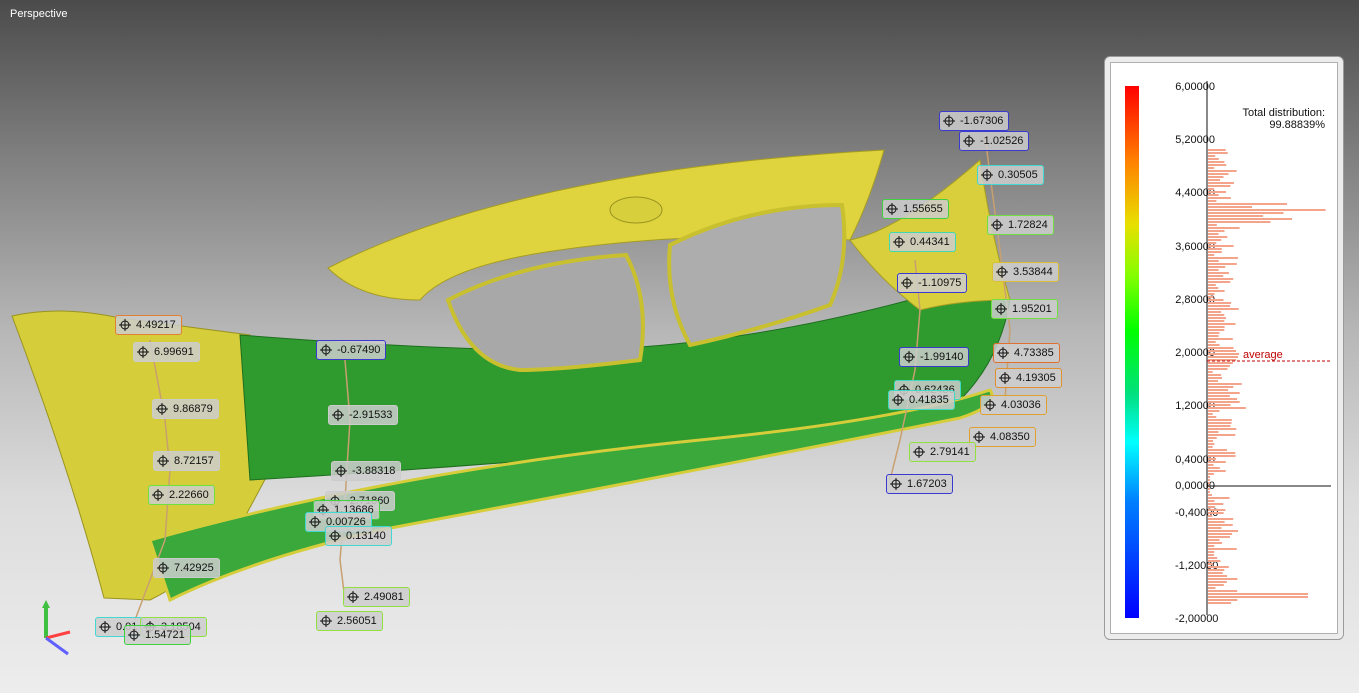 Image resolution: width=1359 pixels, height=693 pixels. I want to click on deviation-callout: -1.10975, so click(932, 283).